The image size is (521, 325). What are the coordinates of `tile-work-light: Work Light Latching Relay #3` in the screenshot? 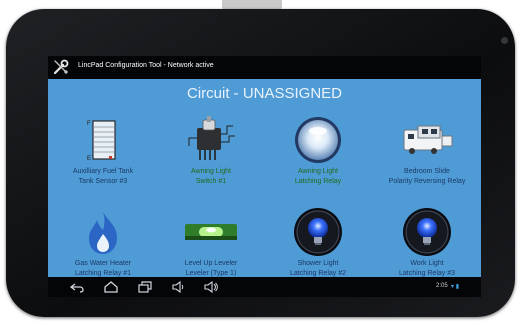 It's located at (427, 242).